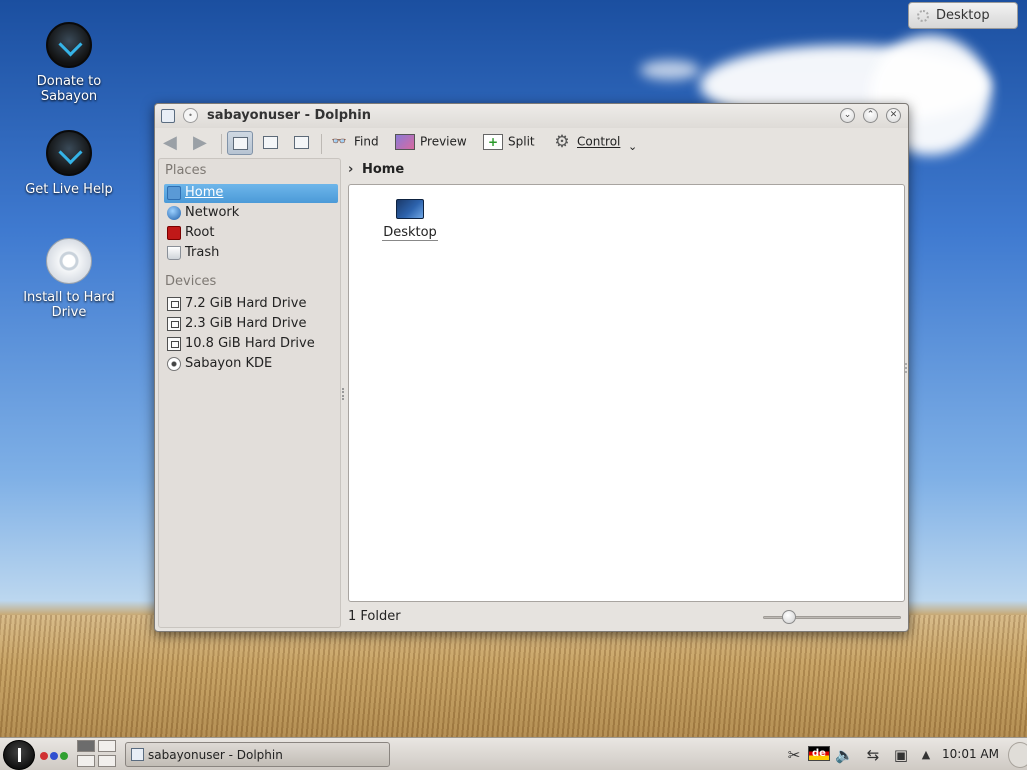  I want to click on clipboard-scissors-icon: ✂, so click(794, 755).